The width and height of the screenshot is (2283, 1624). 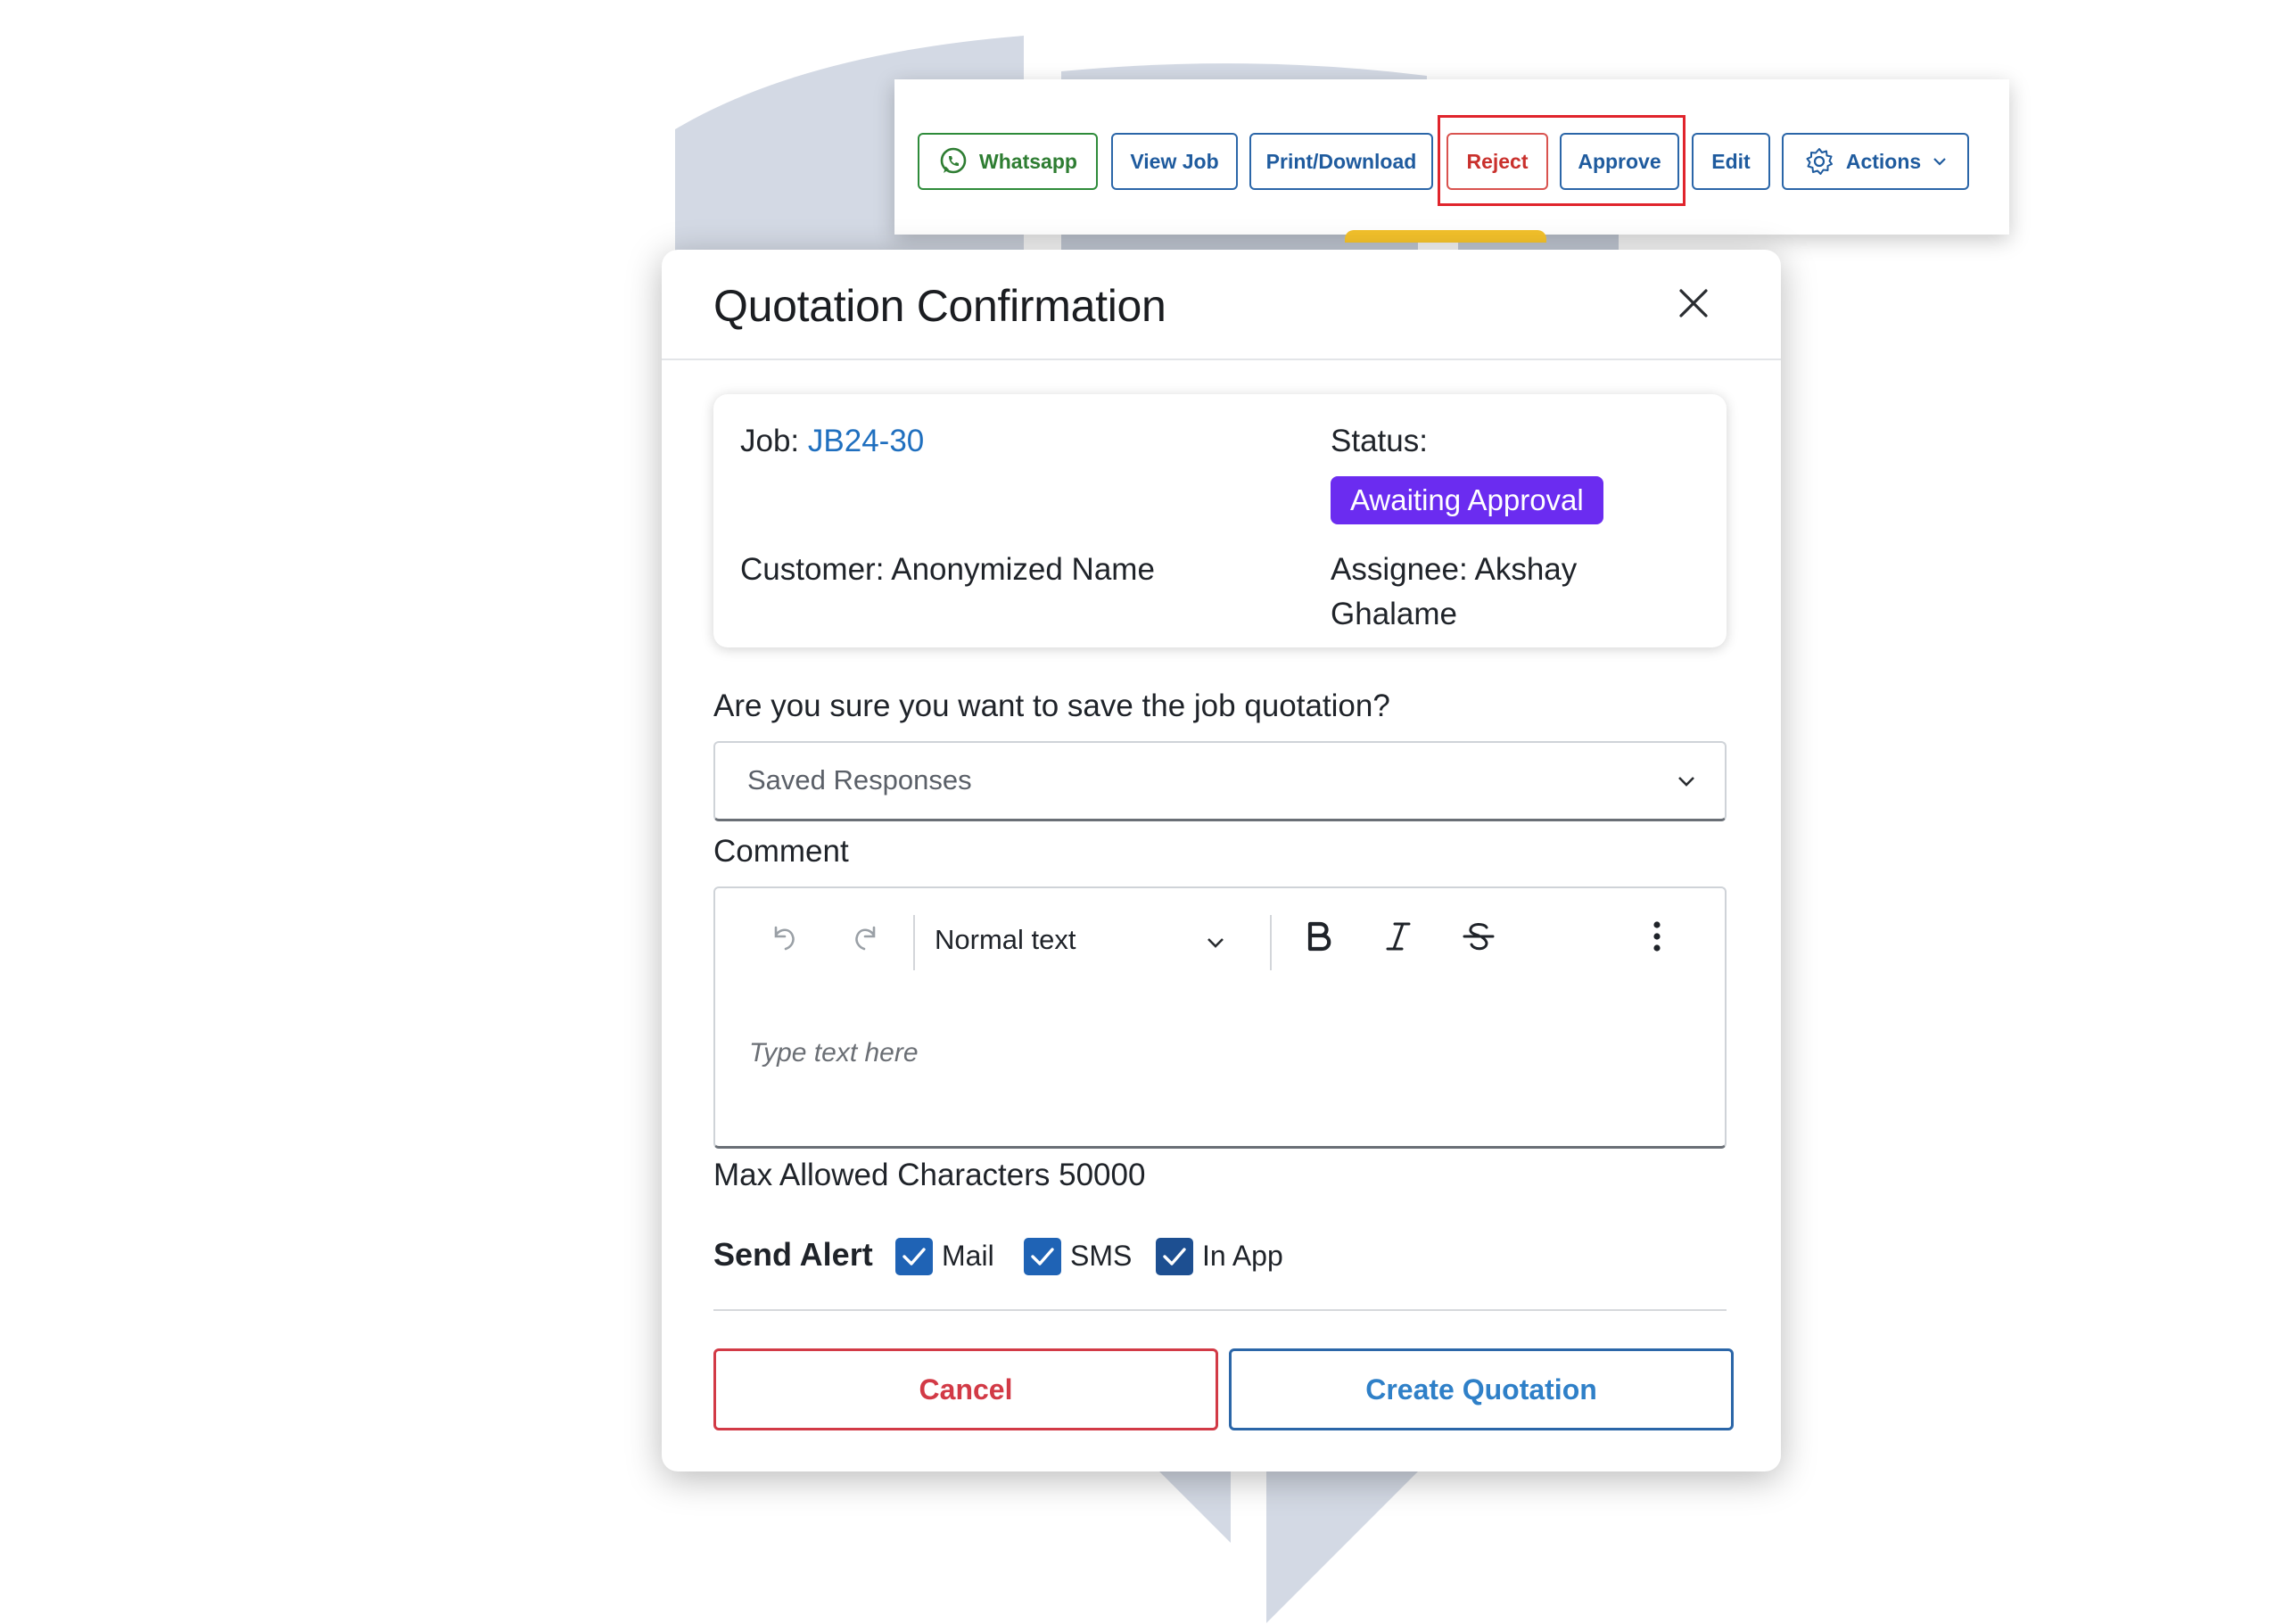 What do you see at coordinates (834, 1053) in the screenshot?
I see `editor-placeholder: Type text here` at bounding box center [834, 1053].